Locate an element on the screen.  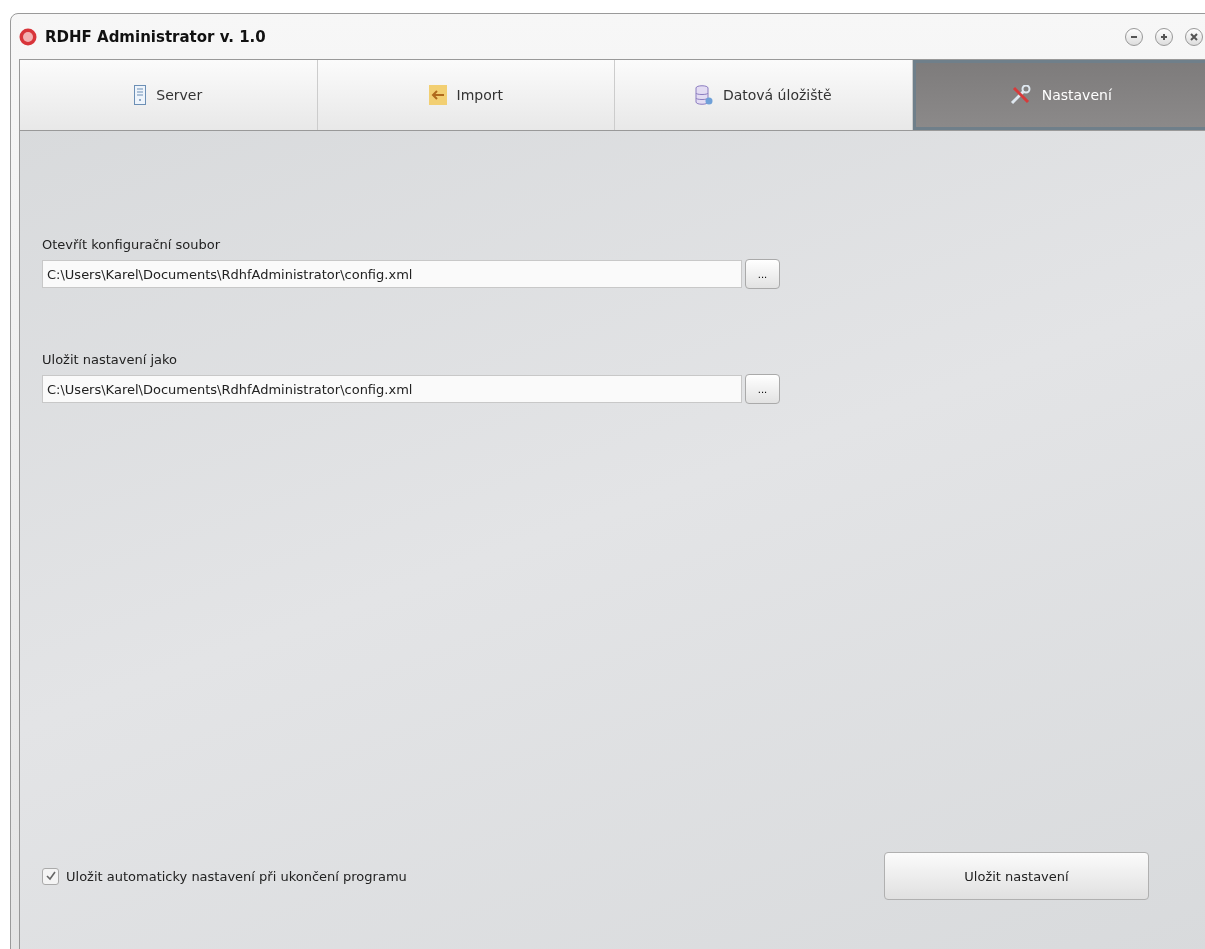
import-icon is located at coordinates (437, 95).